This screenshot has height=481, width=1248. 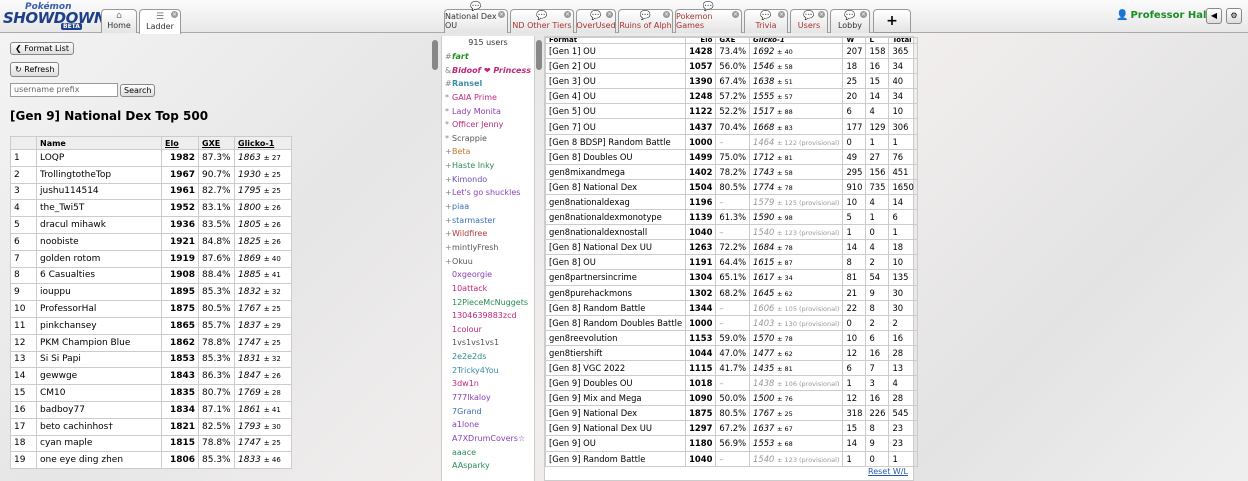 What do you see at coordinates (488, 316) in the screenshot?
I see `user-list-item: 1304639883zcd` at bounding box center [488, 316].